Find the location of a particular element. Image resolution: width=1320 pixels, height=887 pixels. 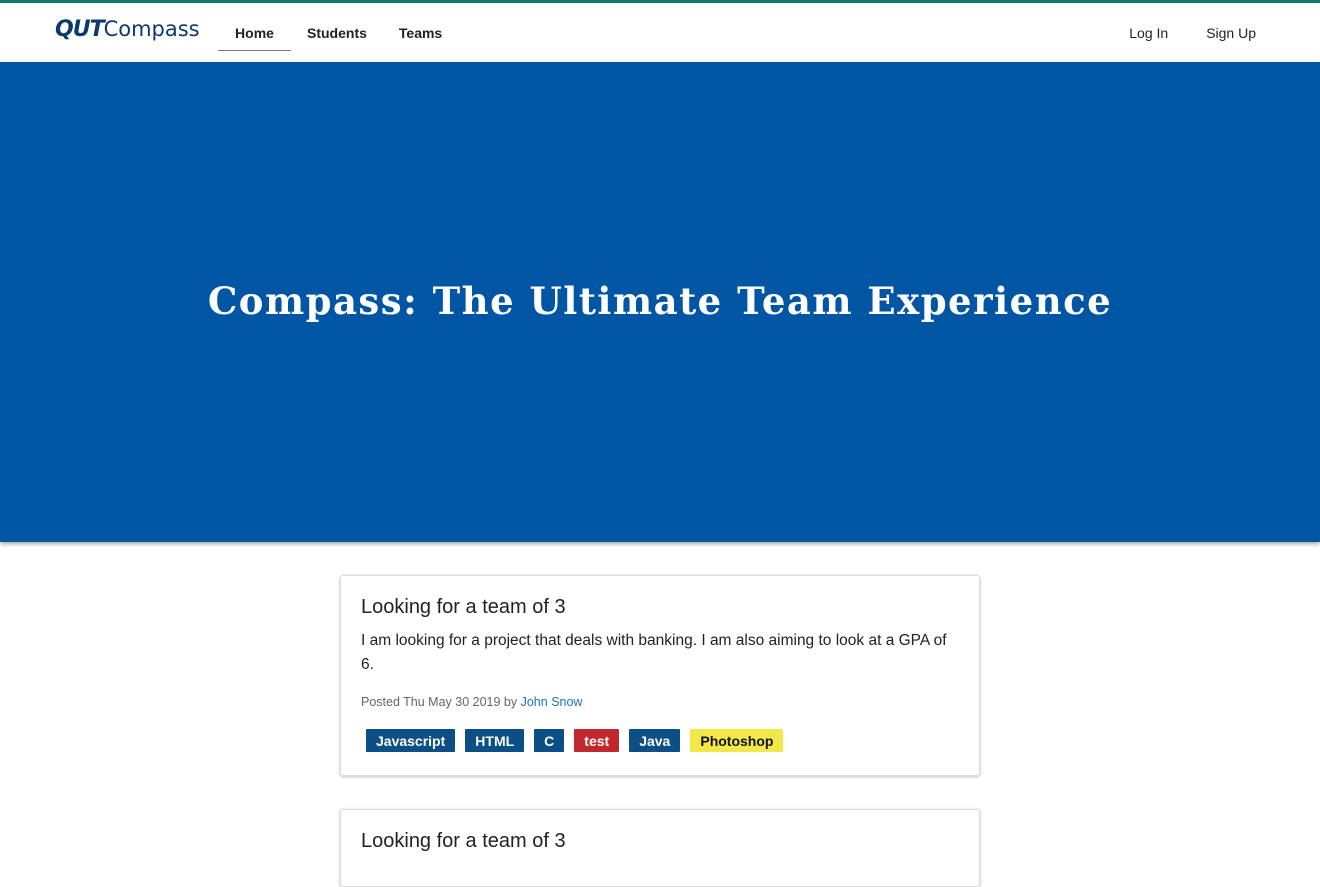

qut-compass-logo: QUT Compass is located at coordinates (127, 29).